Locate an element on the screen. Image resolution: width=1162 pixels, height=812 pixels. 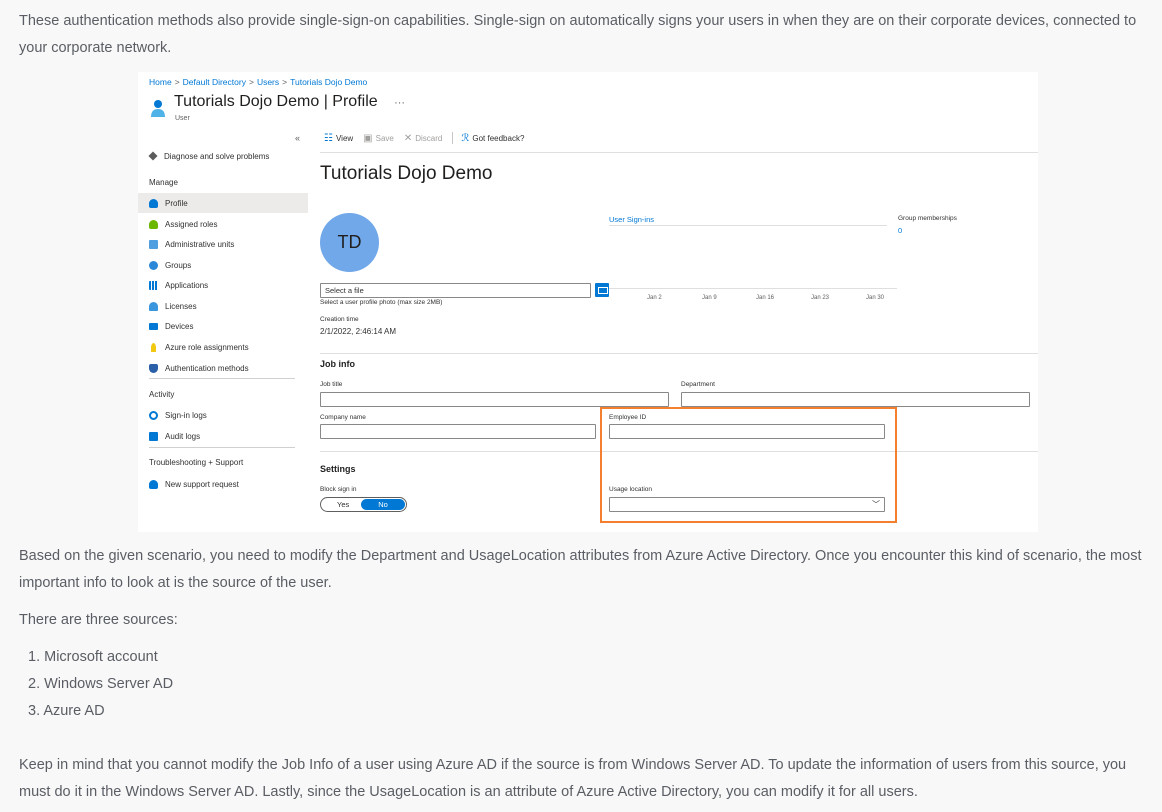
sidebar-item-devices: Devices is located at coordinates (223, 326).